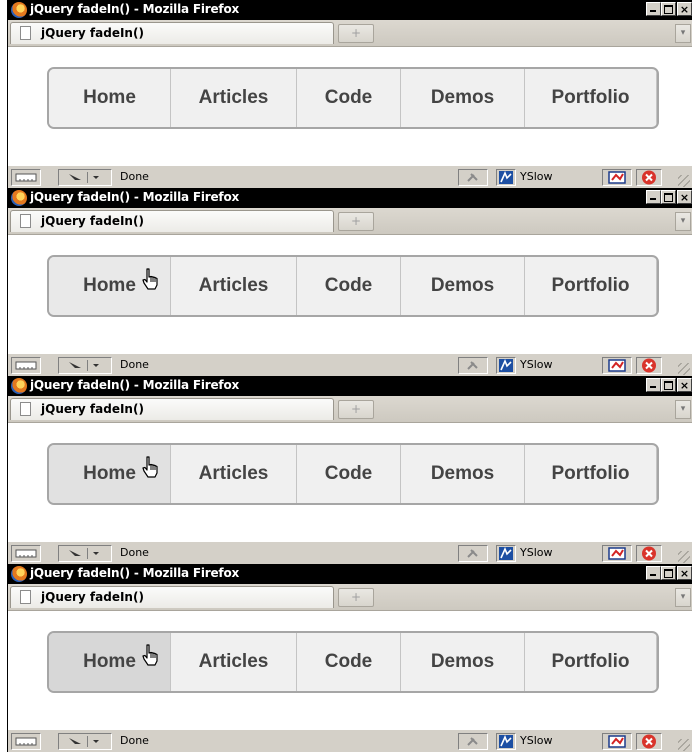 Image resolution: width=692 pixels, height=755 pixels. I want to click on status-bar: Done YSlow, so click(350, 364).